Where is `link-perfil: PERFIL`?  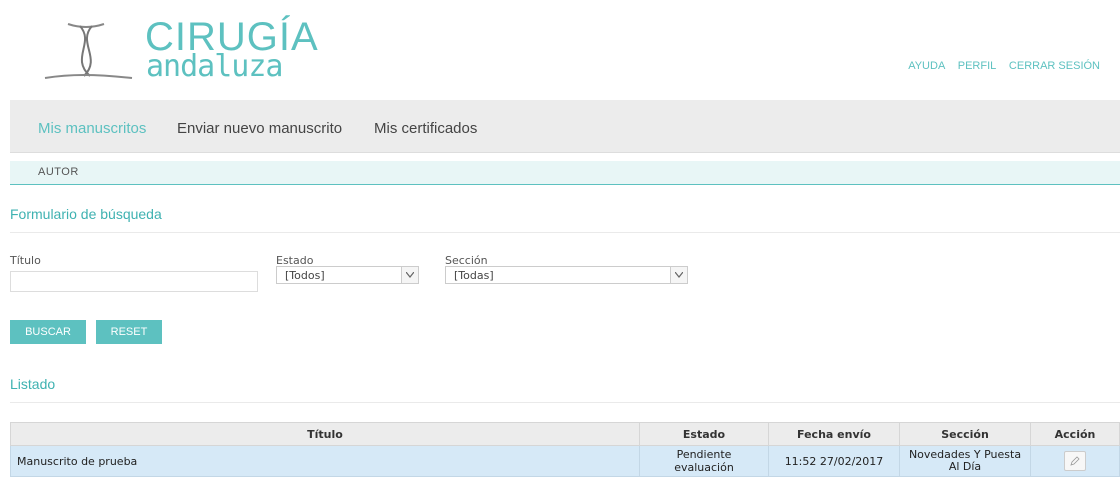
link-perfil: PERFIL is located at coordinates (977, 66).